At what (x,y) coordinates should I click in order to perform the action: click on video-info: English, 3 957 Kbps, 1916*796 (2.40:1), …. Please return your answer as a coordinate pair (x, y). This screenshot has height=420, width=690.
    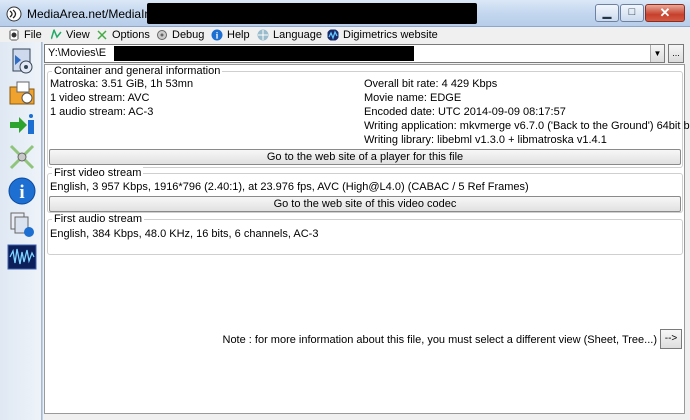
    Looking at the image, I should click on (289, 187).